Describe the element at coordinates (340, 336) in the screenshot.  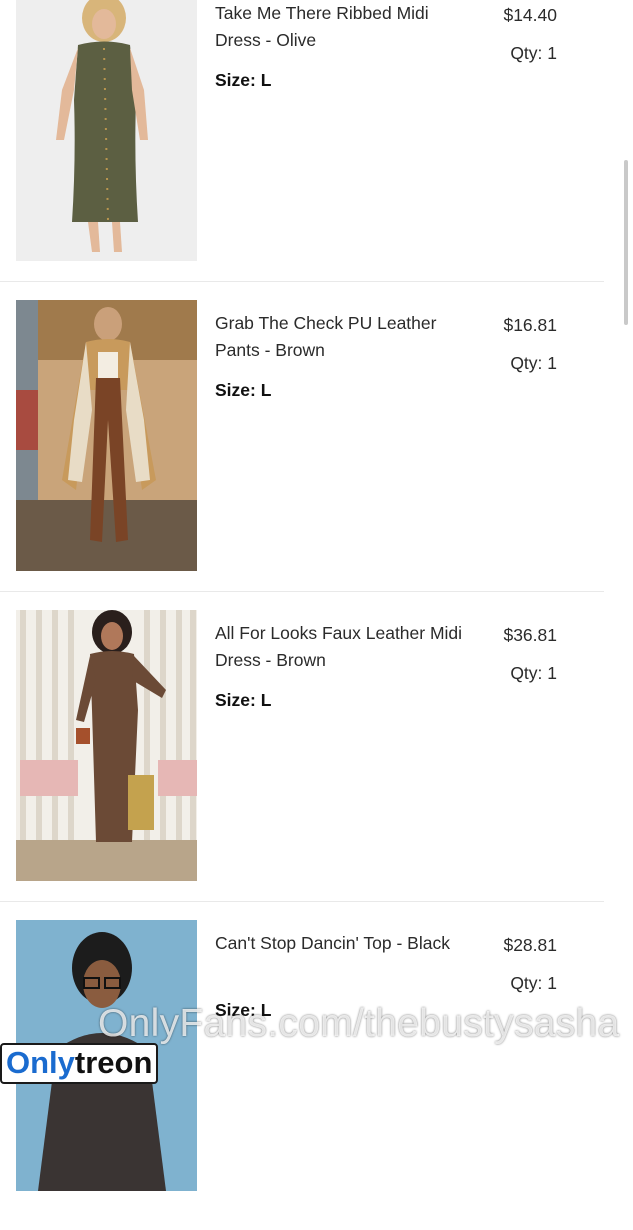
I see `product-name: Grab The Check PU Leather Pants - Brown` at that location.